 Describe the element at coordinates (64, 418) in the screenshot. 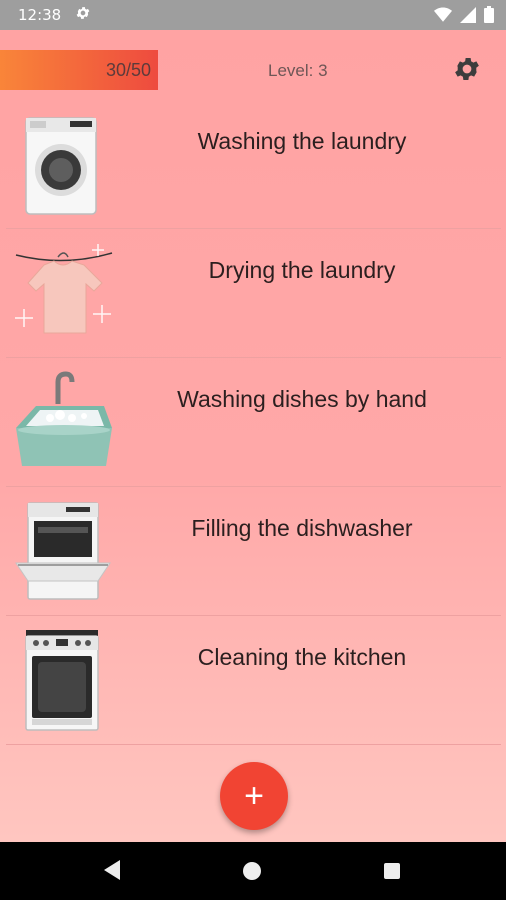

I see `sink-icon` at that location.